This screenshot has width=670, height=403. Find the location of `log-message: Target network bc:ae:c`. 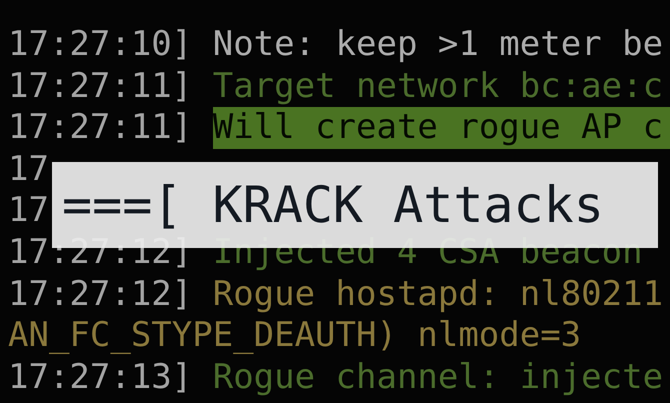

log-message: Target network bc:ae:c is located at coordinates (438, 86).